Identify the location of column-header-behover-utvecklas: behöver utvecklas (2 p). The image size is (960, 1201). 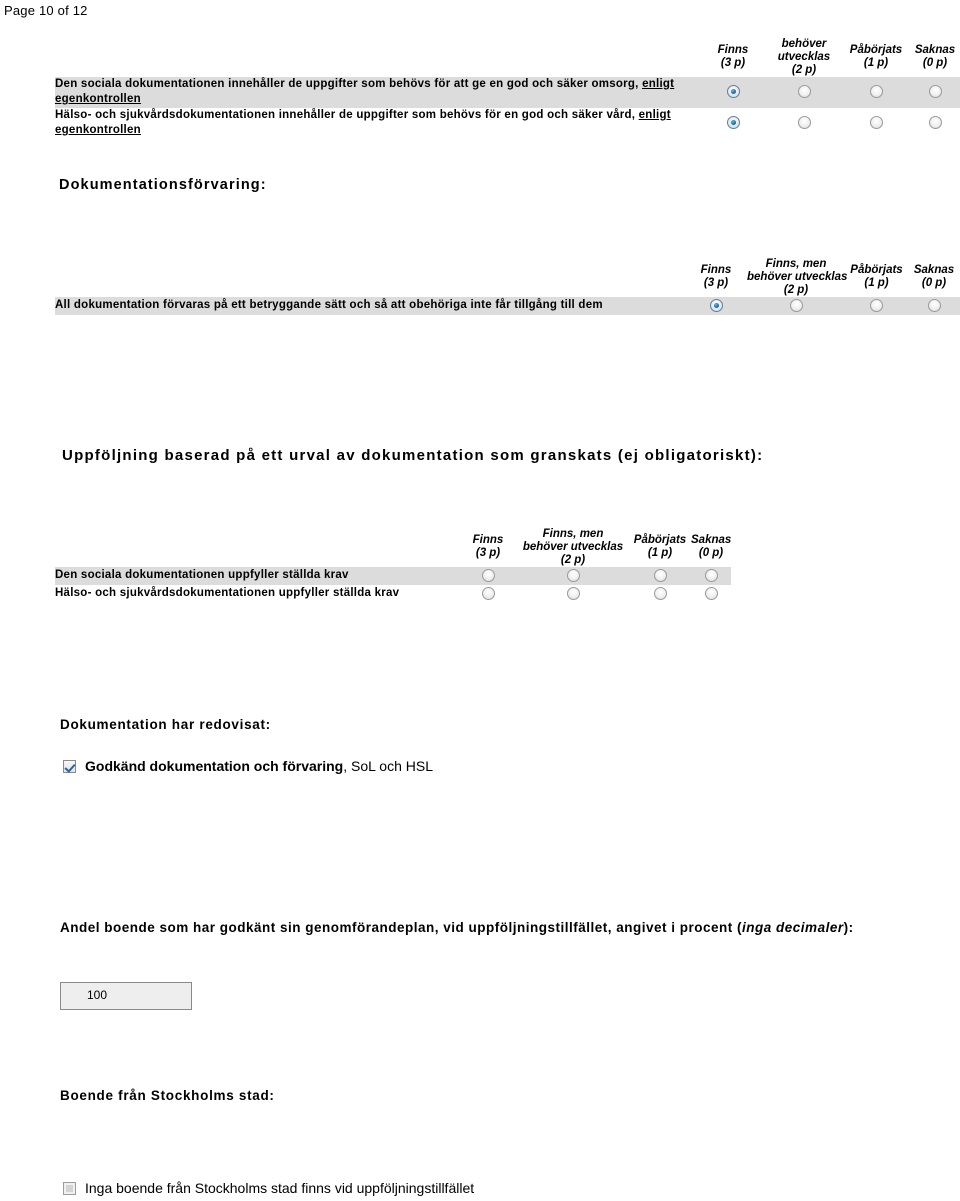
(804, 57).